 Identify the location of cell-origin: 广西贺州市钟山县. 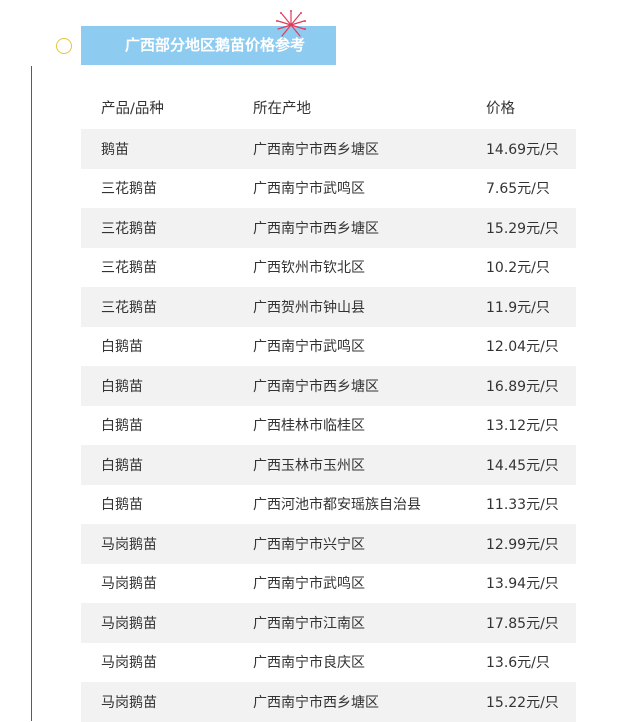
(309, 307).